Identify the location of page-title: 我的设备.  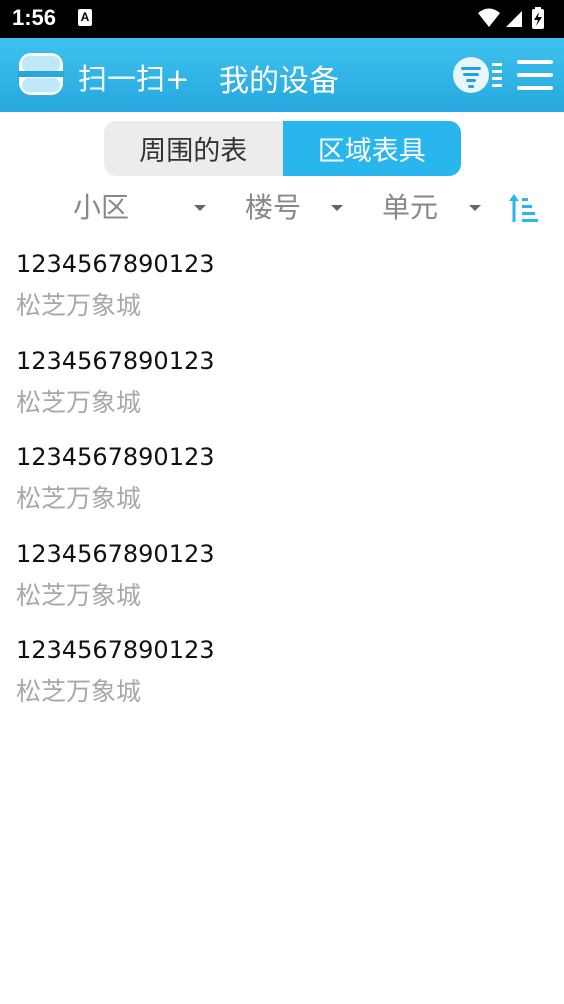
(279, 81).